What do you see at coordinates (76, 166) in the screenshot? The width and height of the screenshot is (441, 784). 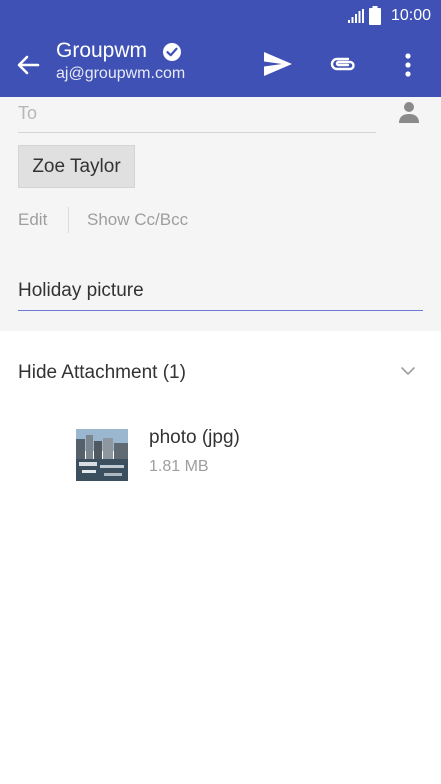 I see `recipient-chip: Zoe Taylor` at bounding box center [76, 166].